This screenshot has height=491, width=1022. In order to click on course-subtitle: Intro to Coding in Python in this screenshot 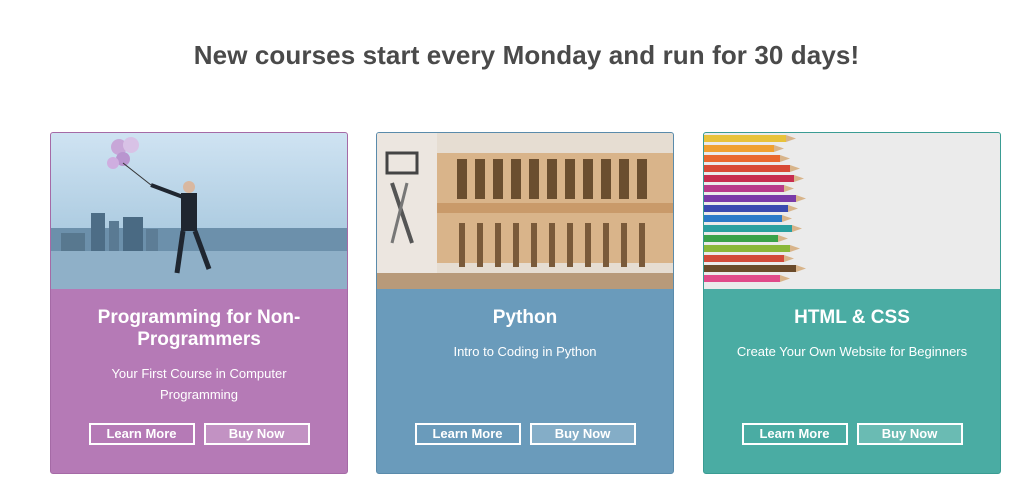, I will do `click(525, 351)`.